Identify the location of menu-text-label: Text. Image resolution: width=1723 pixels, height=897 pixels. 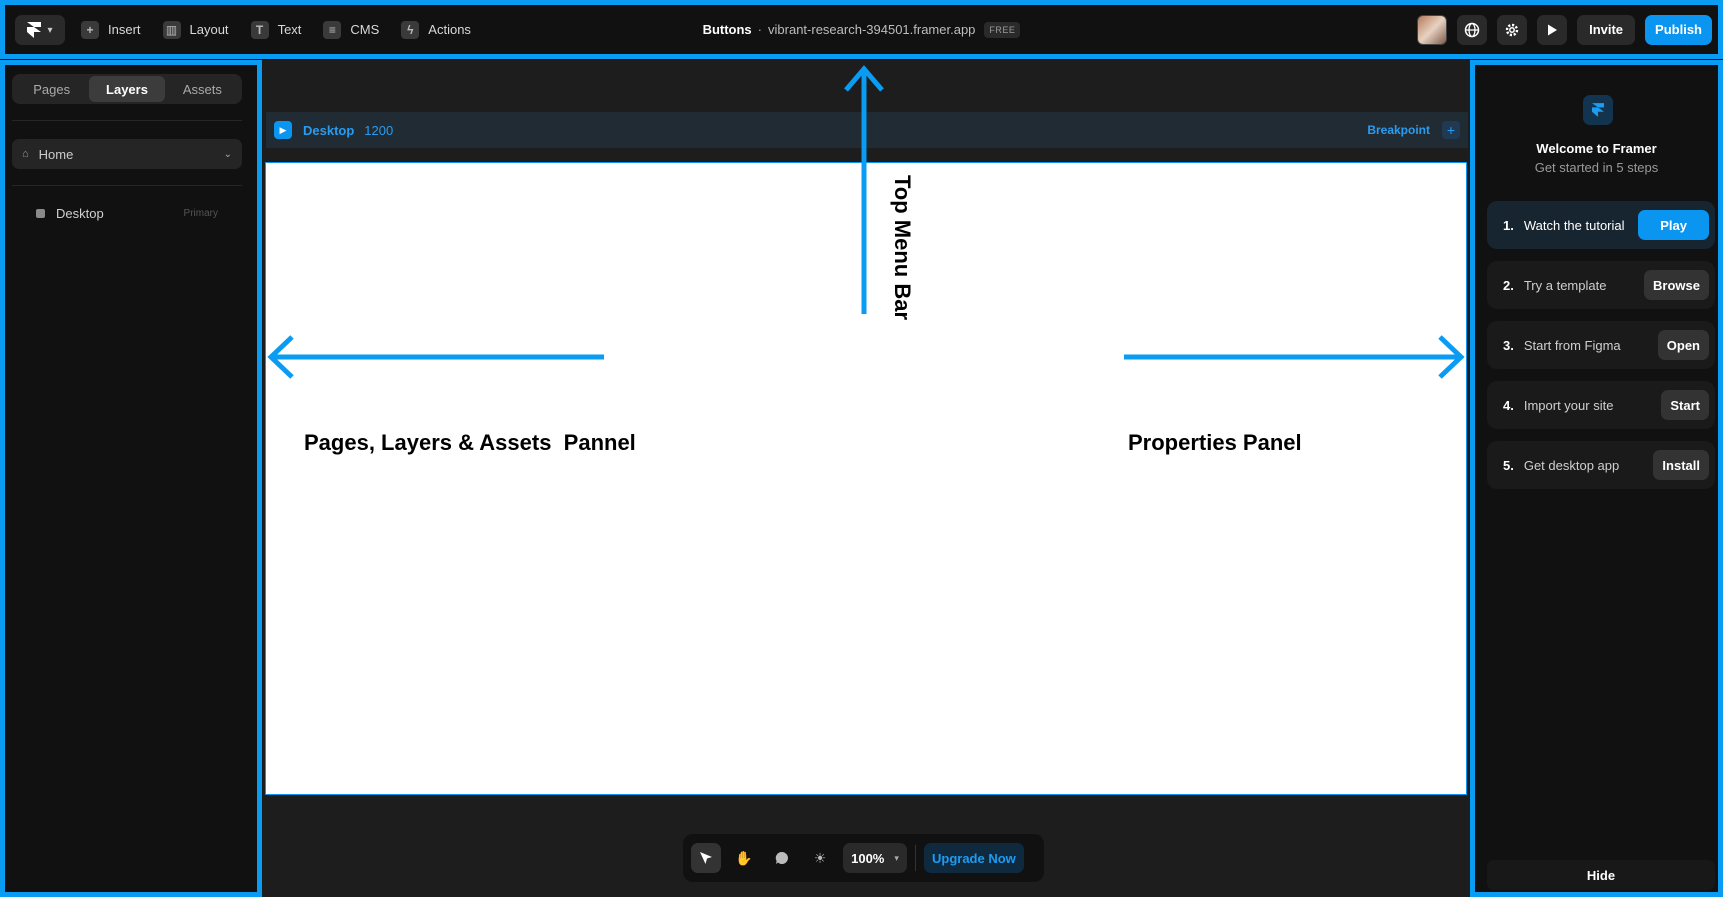
(289, 29).